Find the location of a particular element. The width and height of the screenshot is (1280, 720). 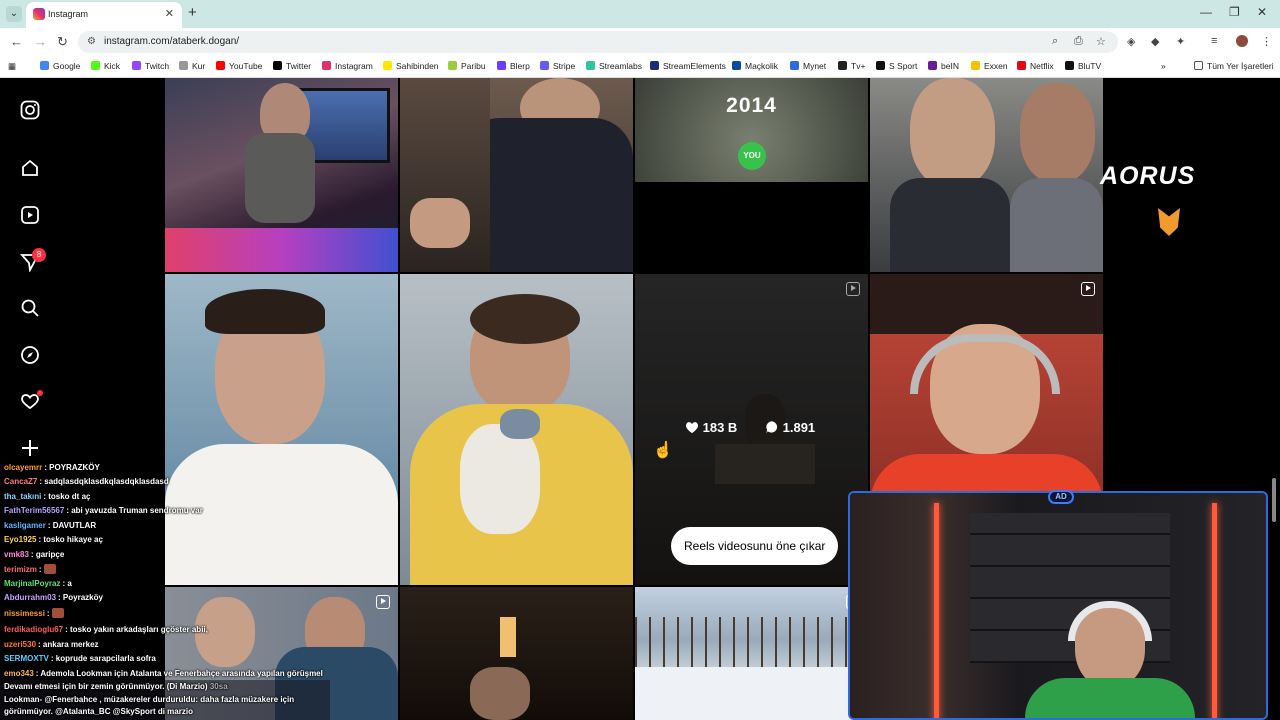

create-plus-icon is located at coordinates (30, 448).